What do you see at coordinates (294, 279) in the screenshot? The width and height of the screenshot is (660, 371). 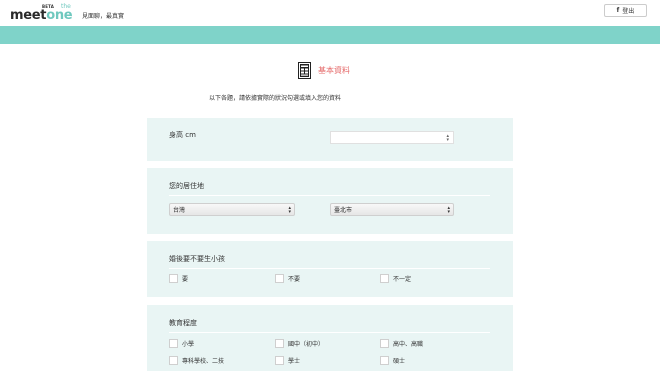 I see `option-label: 不要` at bounding box center [294, 279].